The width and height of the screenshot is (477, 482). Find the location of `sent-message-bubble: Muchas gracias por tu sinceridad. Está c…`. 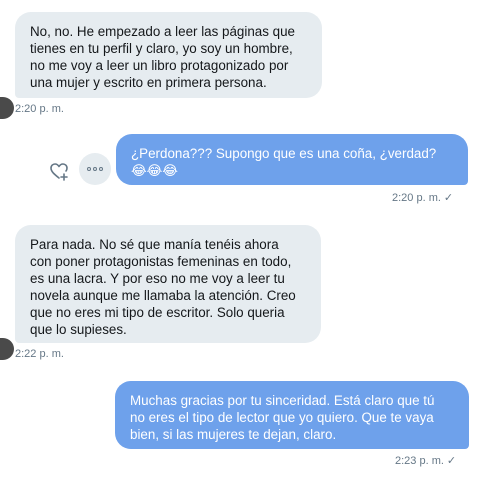

sent-message-bubble: Muchas gracias por tu sinceridad. Está c… is located at coordinates (292, 415).